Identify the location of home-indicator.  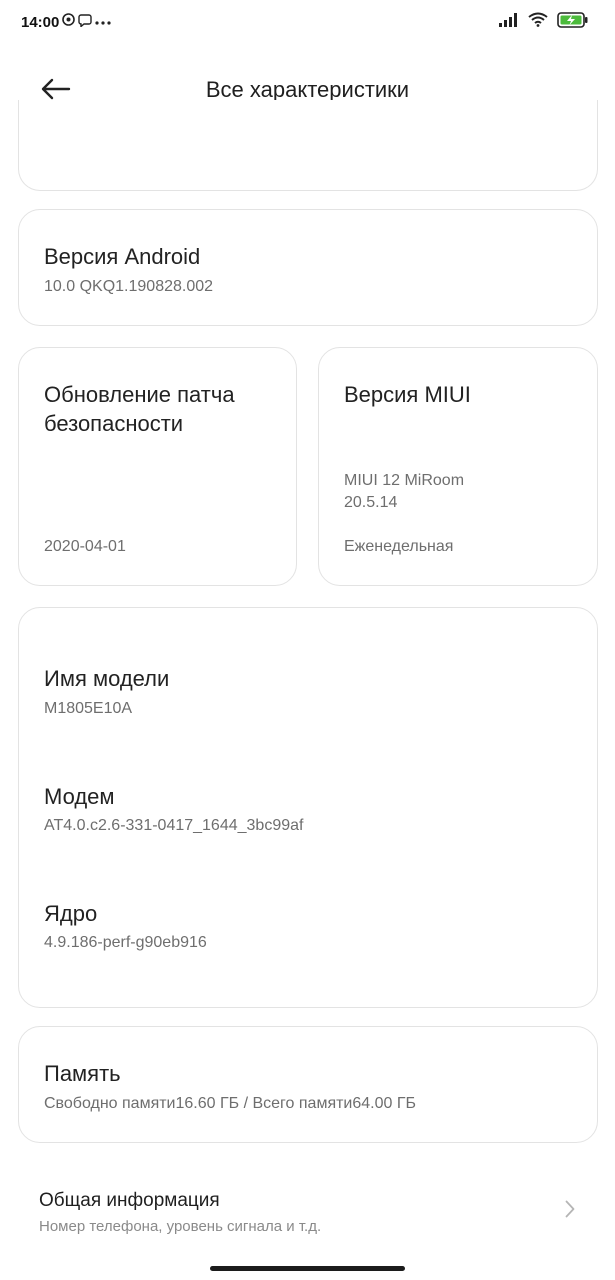
(307, 1268).